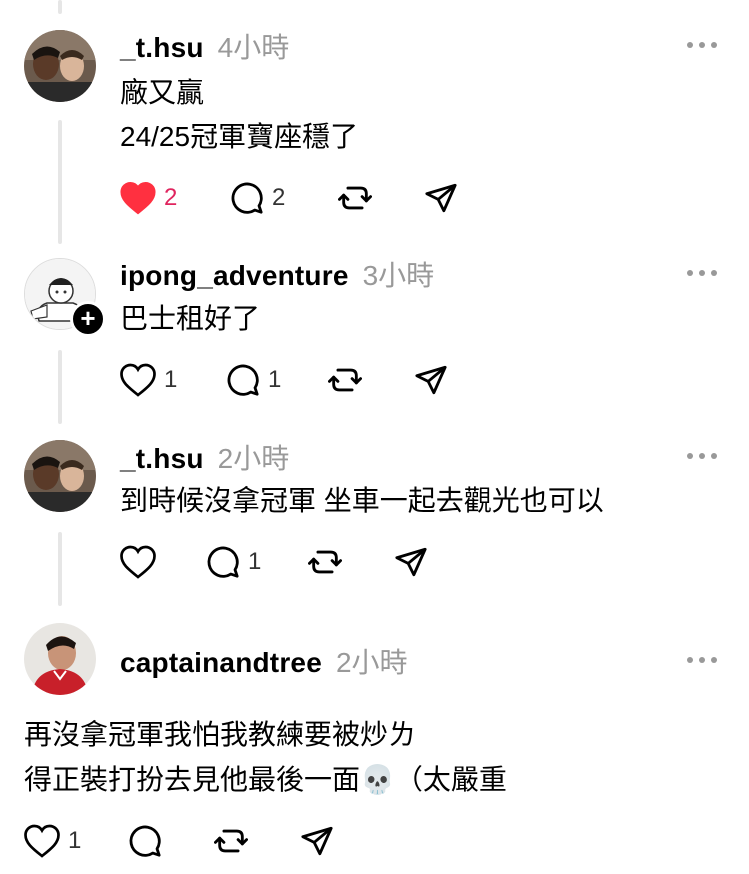 The height and width of the screenshot is (874, 749). Describe the element at coordinates (234, 276) in the screenshot. I see `username: ipong_adventure` at that location.